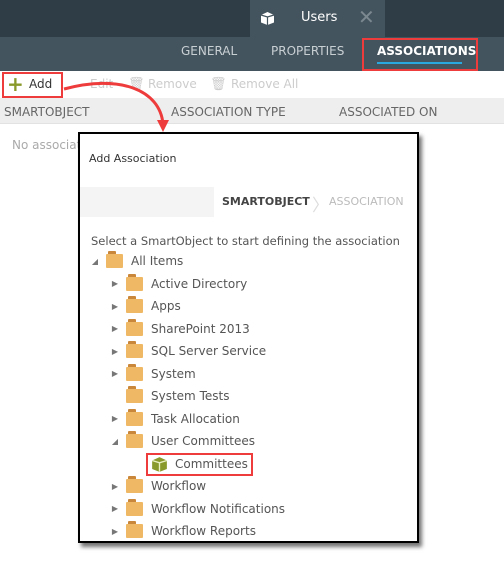  I want to click on close-icon: ✕, so click(366, 17).